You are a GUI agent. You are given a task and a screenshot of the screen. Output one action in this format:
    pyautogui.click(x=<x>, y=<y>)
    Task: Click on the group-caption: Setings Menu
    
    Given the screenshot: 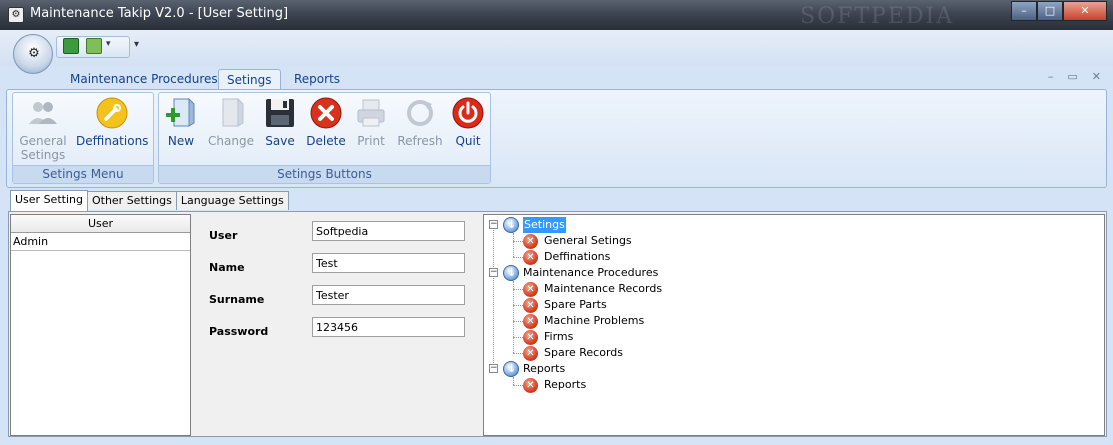 What is the action you would take?
    pyautogui.click(x=83, y=174)
    